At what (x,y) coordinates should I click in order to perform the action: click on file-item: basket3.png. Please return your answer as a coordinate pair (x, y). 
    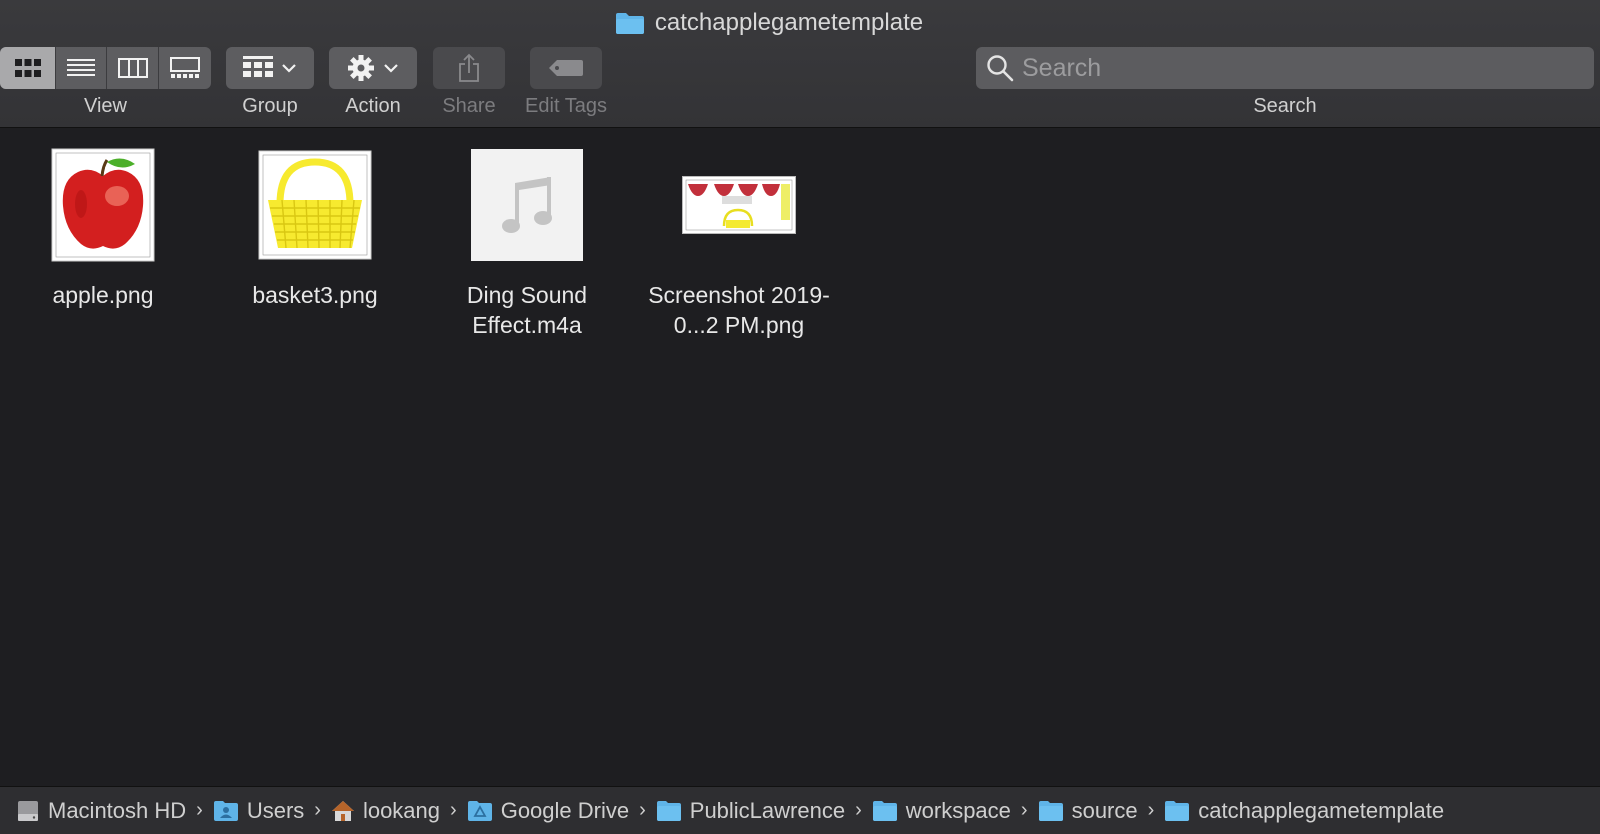
    Looking at the image, I should click on (315, 228).